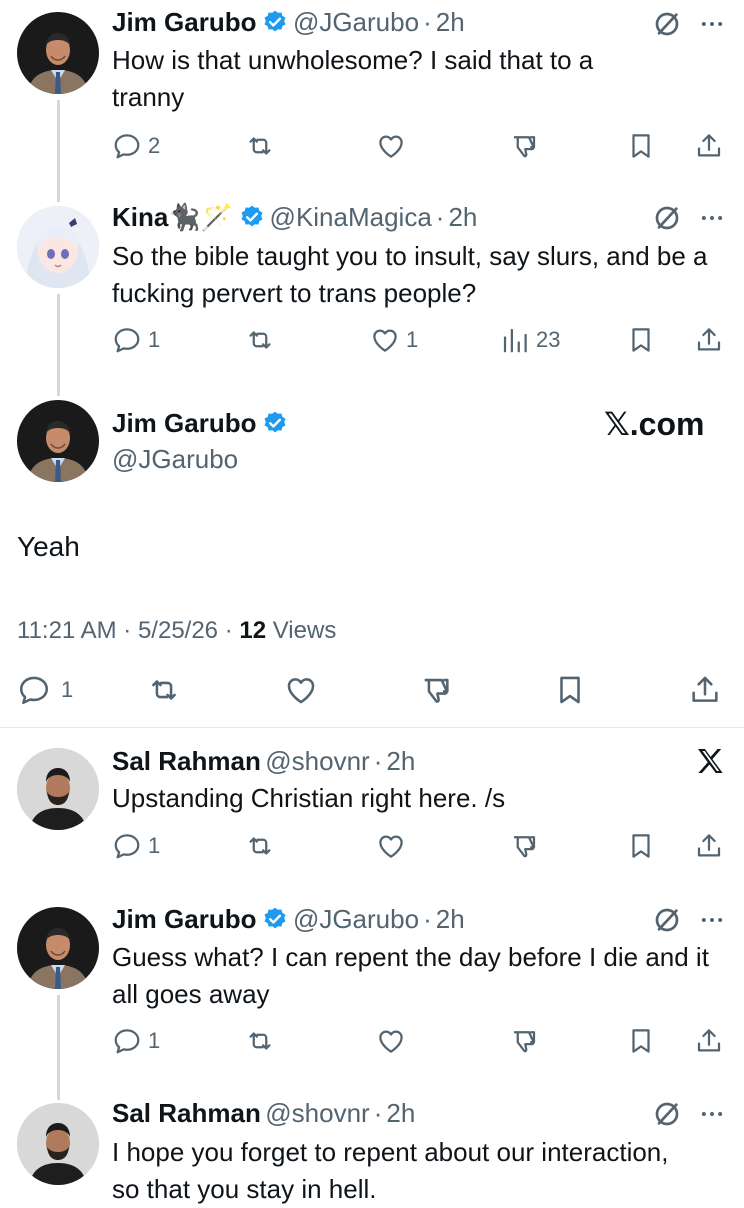  What do you see at coordinates (275, 22) in the screenshot?
I see `verified-badge-icon` at bounding box center [275, 22].